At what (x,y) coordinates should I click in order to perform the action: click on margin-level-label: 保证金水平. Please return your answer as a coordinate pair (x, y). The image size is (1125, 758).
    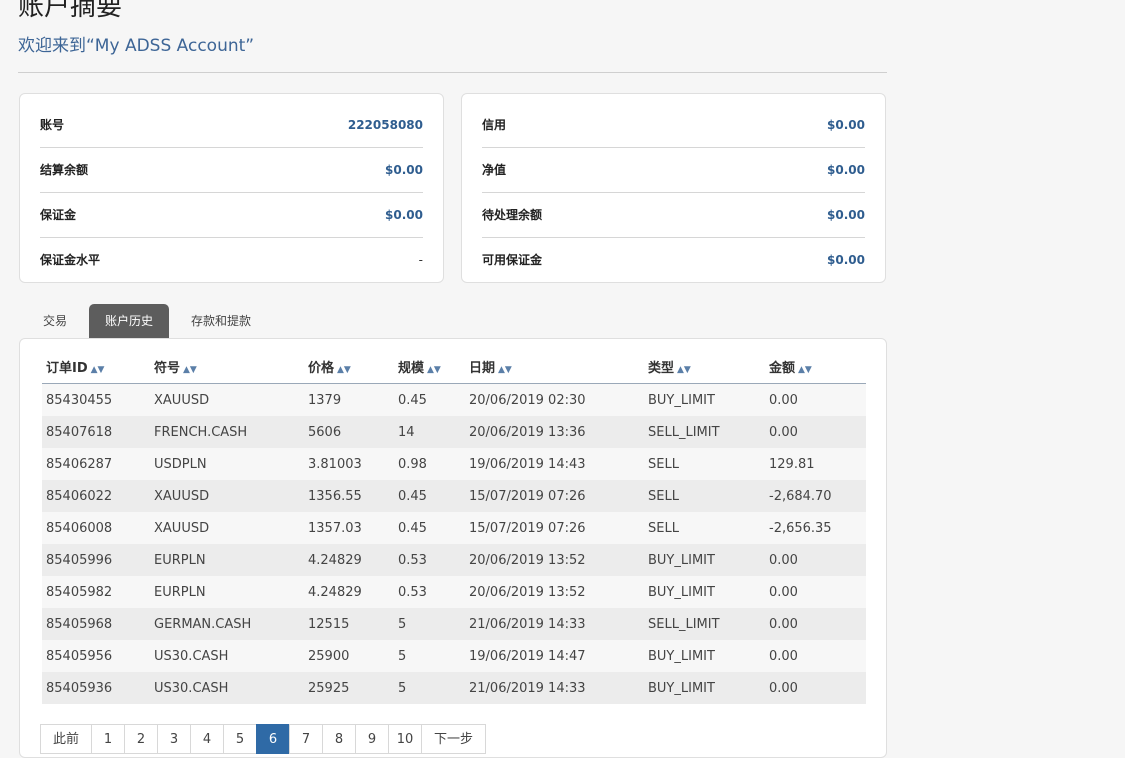
    Looking at the image, I should click on (70, 260).